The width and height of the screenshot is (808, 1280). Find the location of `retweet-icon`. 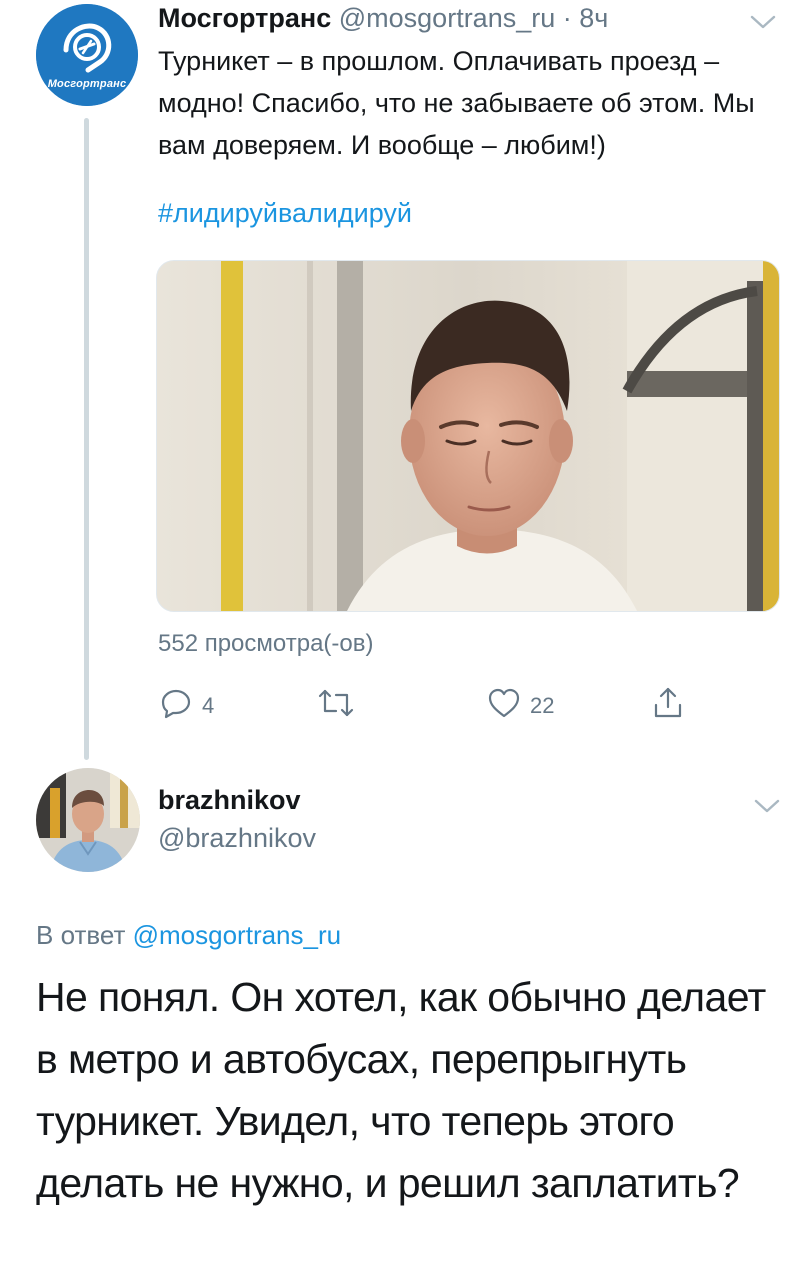

retweet-icon is located at coordinates (336, 706).